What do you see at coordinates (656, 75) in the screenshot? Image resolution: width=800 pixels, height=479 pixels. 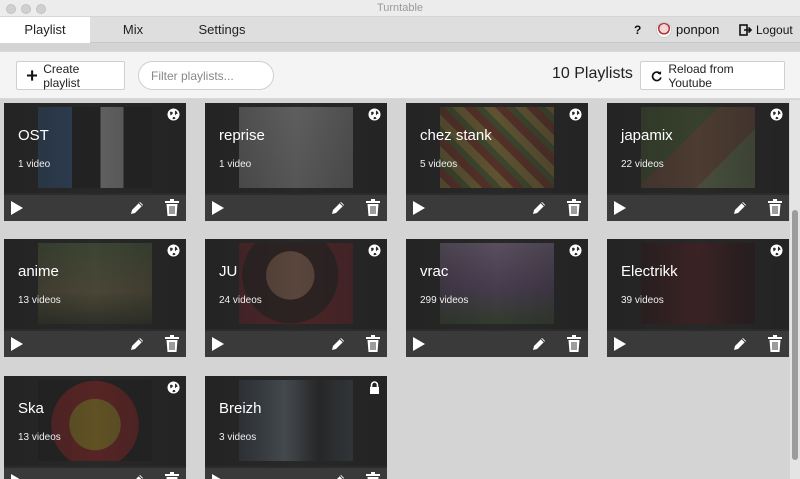 I see `refresh-icon` at bounding box center [656, 75].